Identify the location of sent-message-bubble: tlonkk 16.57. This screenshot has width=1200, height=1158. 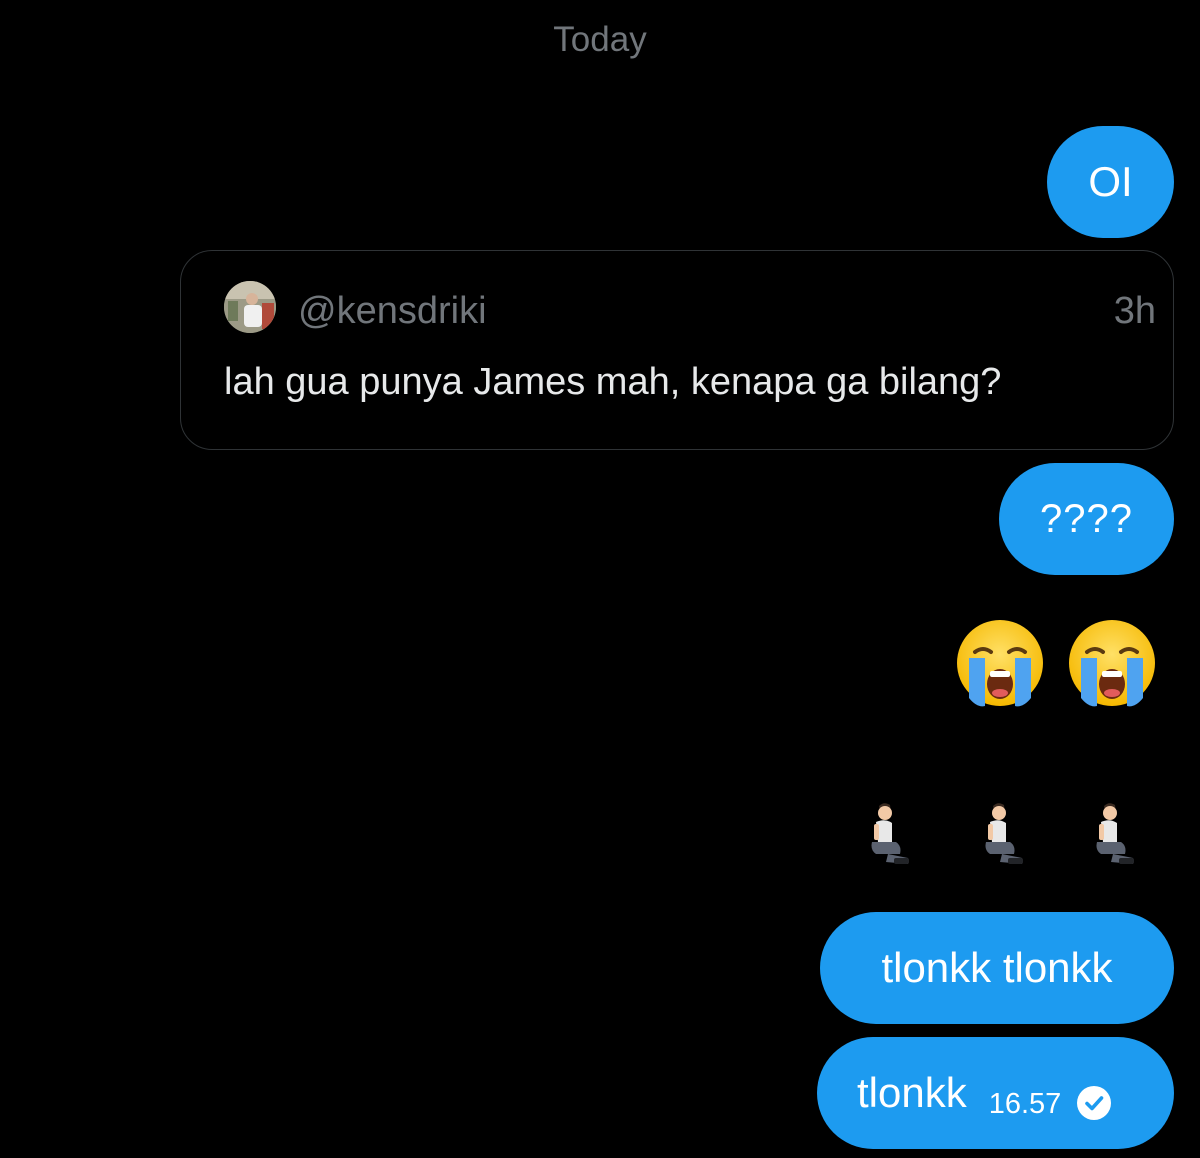
(995, 1093).